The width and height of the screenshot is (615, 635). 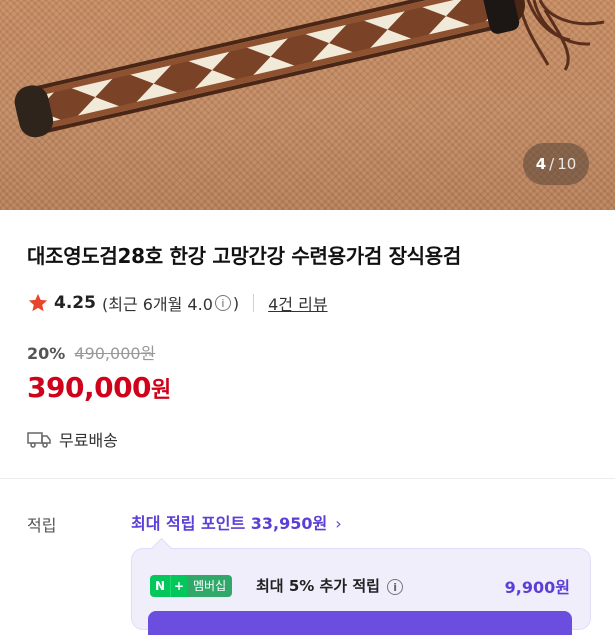 I want to click on points-max-text: 최대 적립 포인트 33,950원, so click(x=229, y=523).